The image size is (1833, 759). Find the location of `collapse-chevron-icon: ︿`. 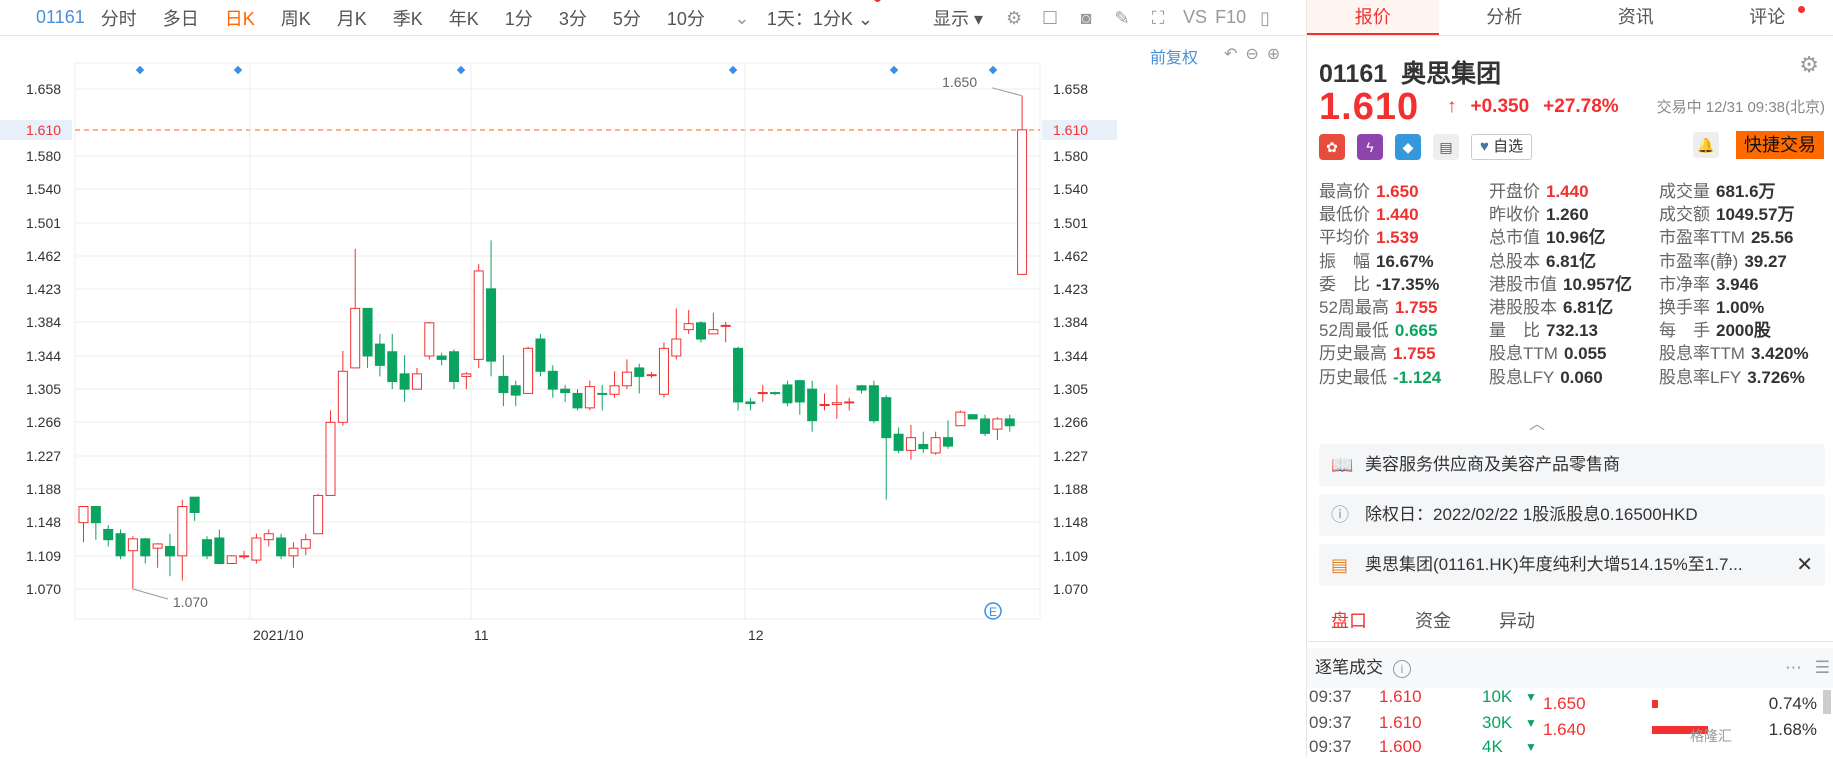

collapse-chevron-icon: ︿ is located at coordinates (1537, 422).